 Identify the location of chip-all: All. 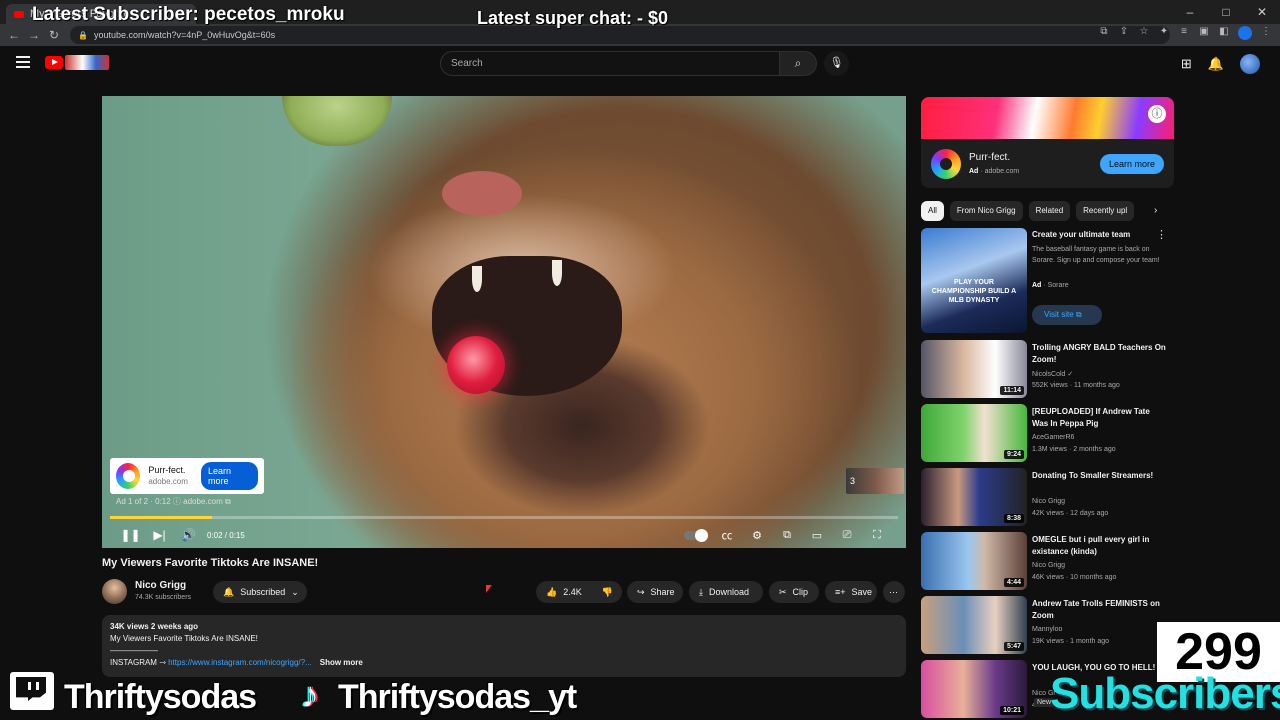
(932, 211).